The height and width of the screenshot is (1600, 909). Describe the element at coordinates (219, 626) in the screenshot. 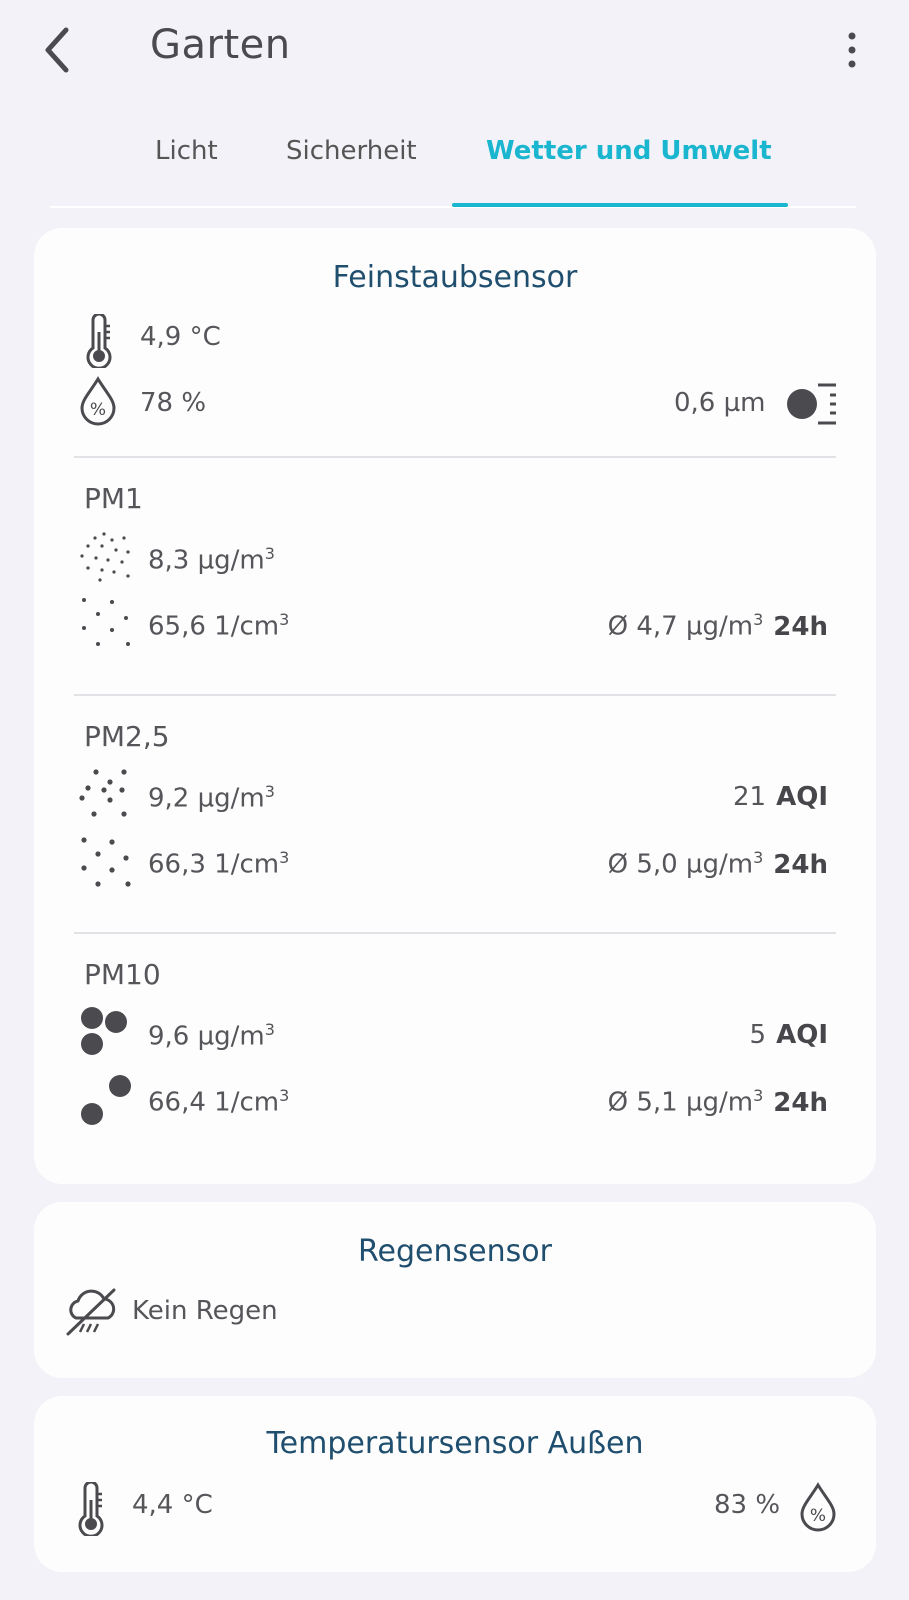

I see `pm1-count: 65,6 1/cm3` at that location.